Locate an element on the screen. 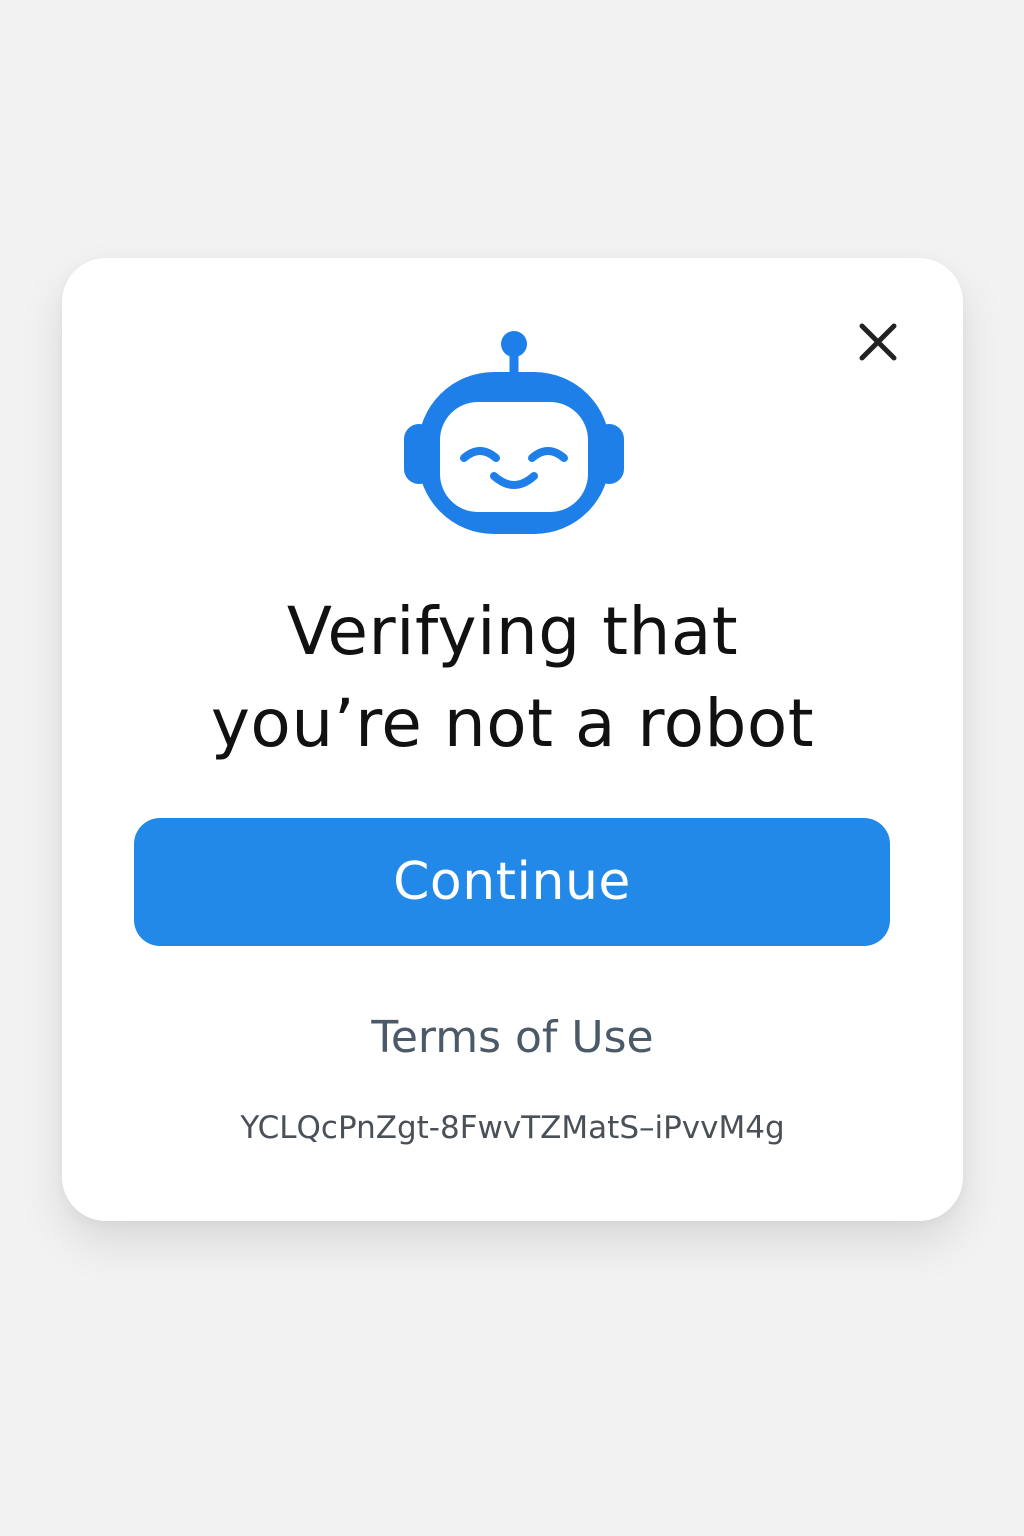  close-button is located at coordinates (878, 342).